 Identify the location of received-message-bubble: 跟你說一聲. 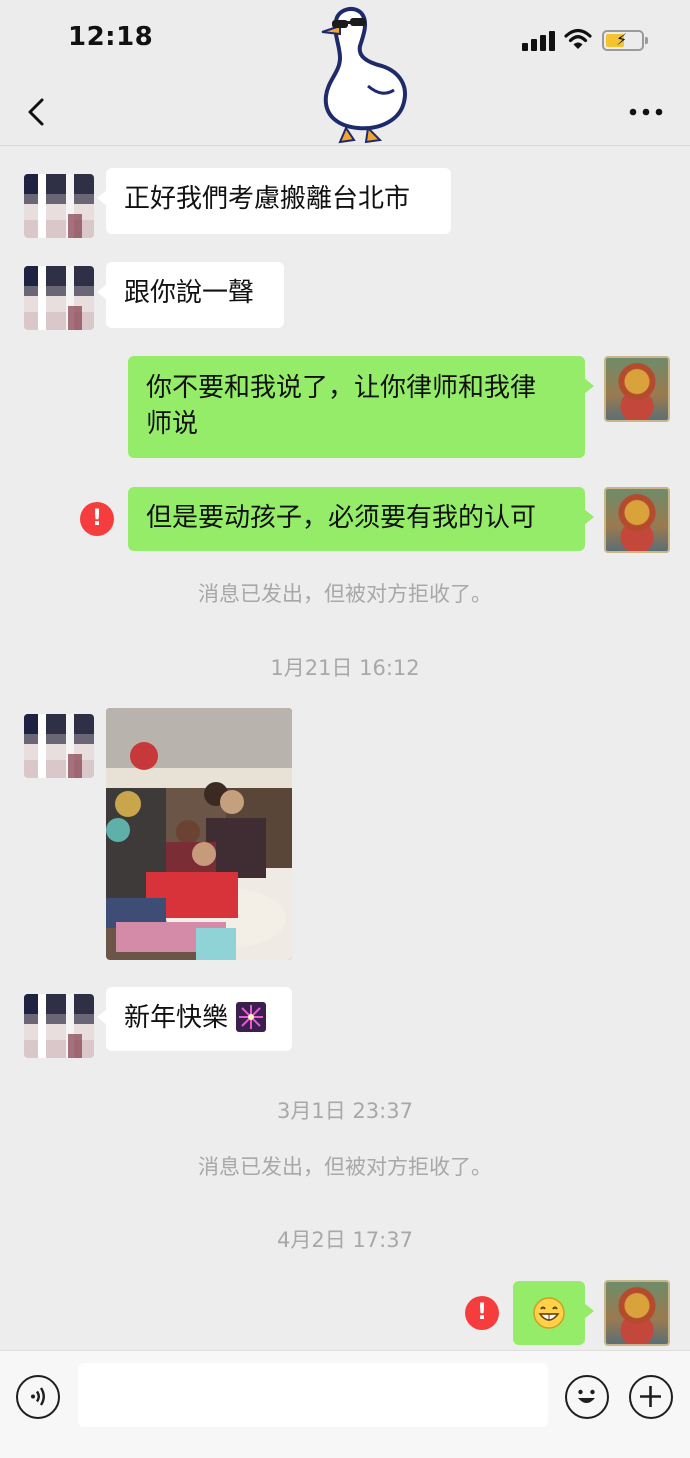
(190, 295).